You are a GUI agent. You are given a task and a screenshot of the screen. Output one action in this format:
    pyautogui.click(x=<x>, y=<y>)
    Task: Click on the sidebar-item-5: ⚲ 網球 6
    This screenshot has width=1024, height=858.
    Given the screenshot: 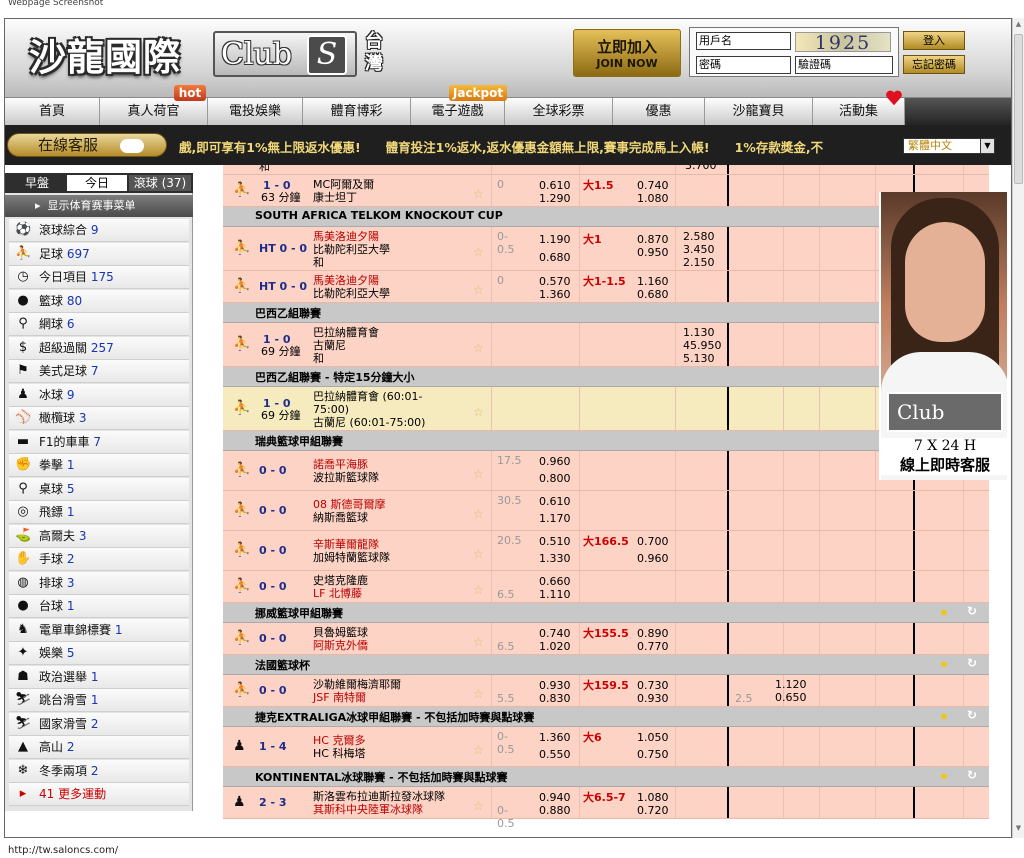 What is the action you would take?
    pyautogui.click(x=99, y=324)
    